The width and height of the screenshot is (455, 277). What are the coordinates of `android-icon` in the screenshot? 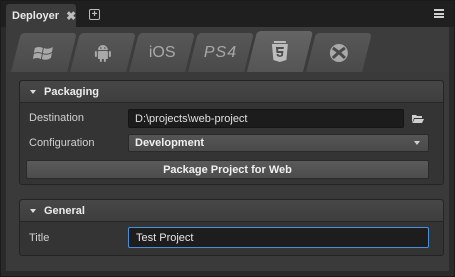 It's located at (103, 53).